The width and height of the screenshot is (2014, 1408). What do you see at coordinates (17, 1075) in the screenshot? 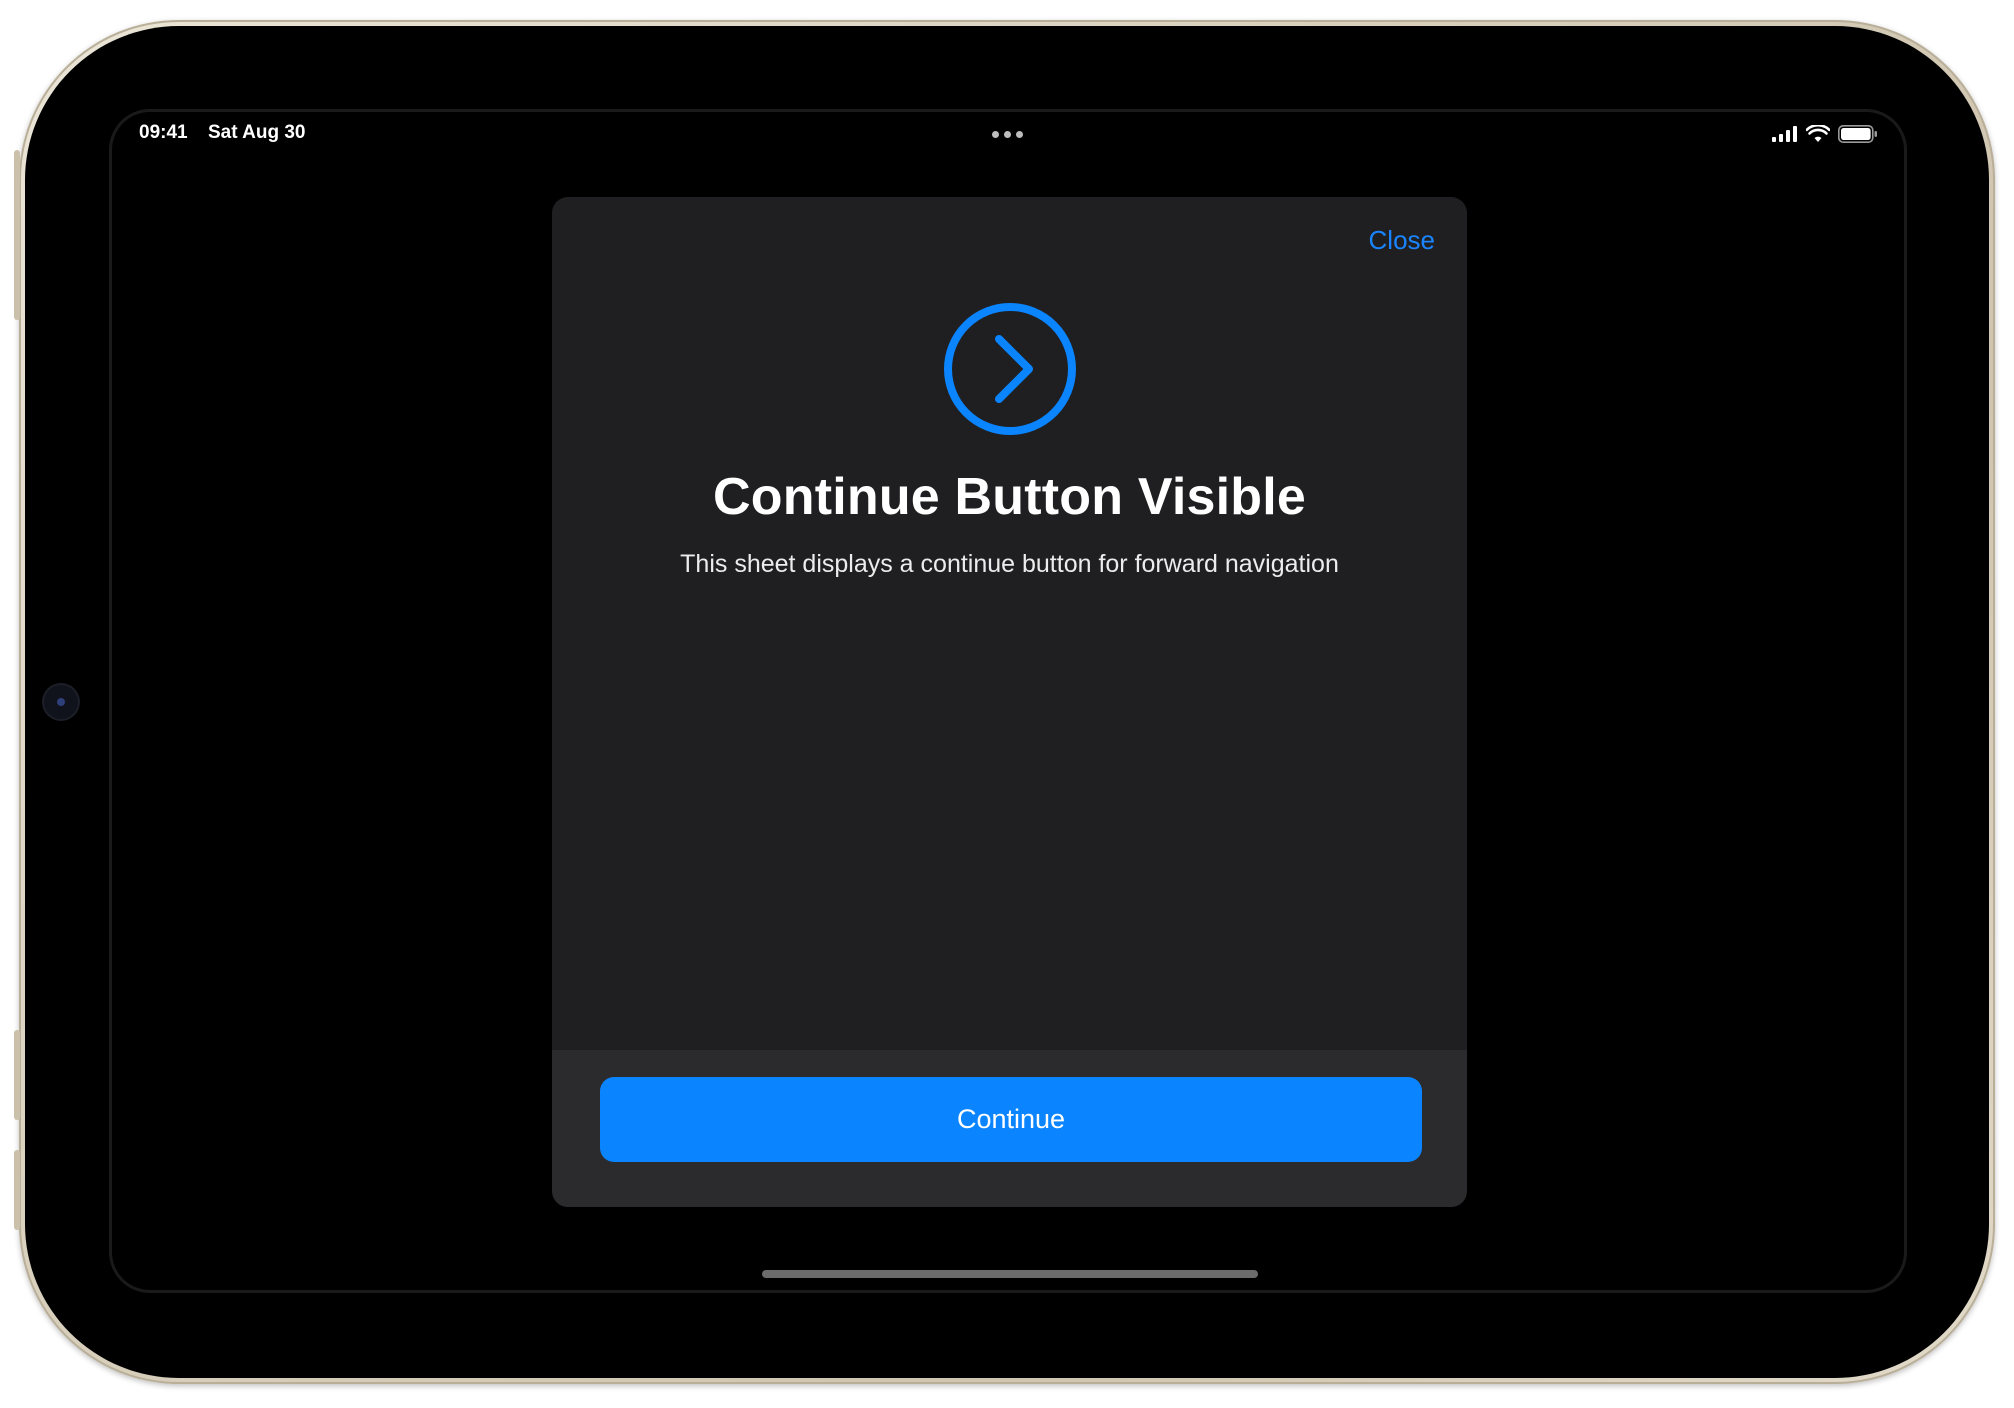
I see `volume-up-button` at bounding box center [17, 1075].